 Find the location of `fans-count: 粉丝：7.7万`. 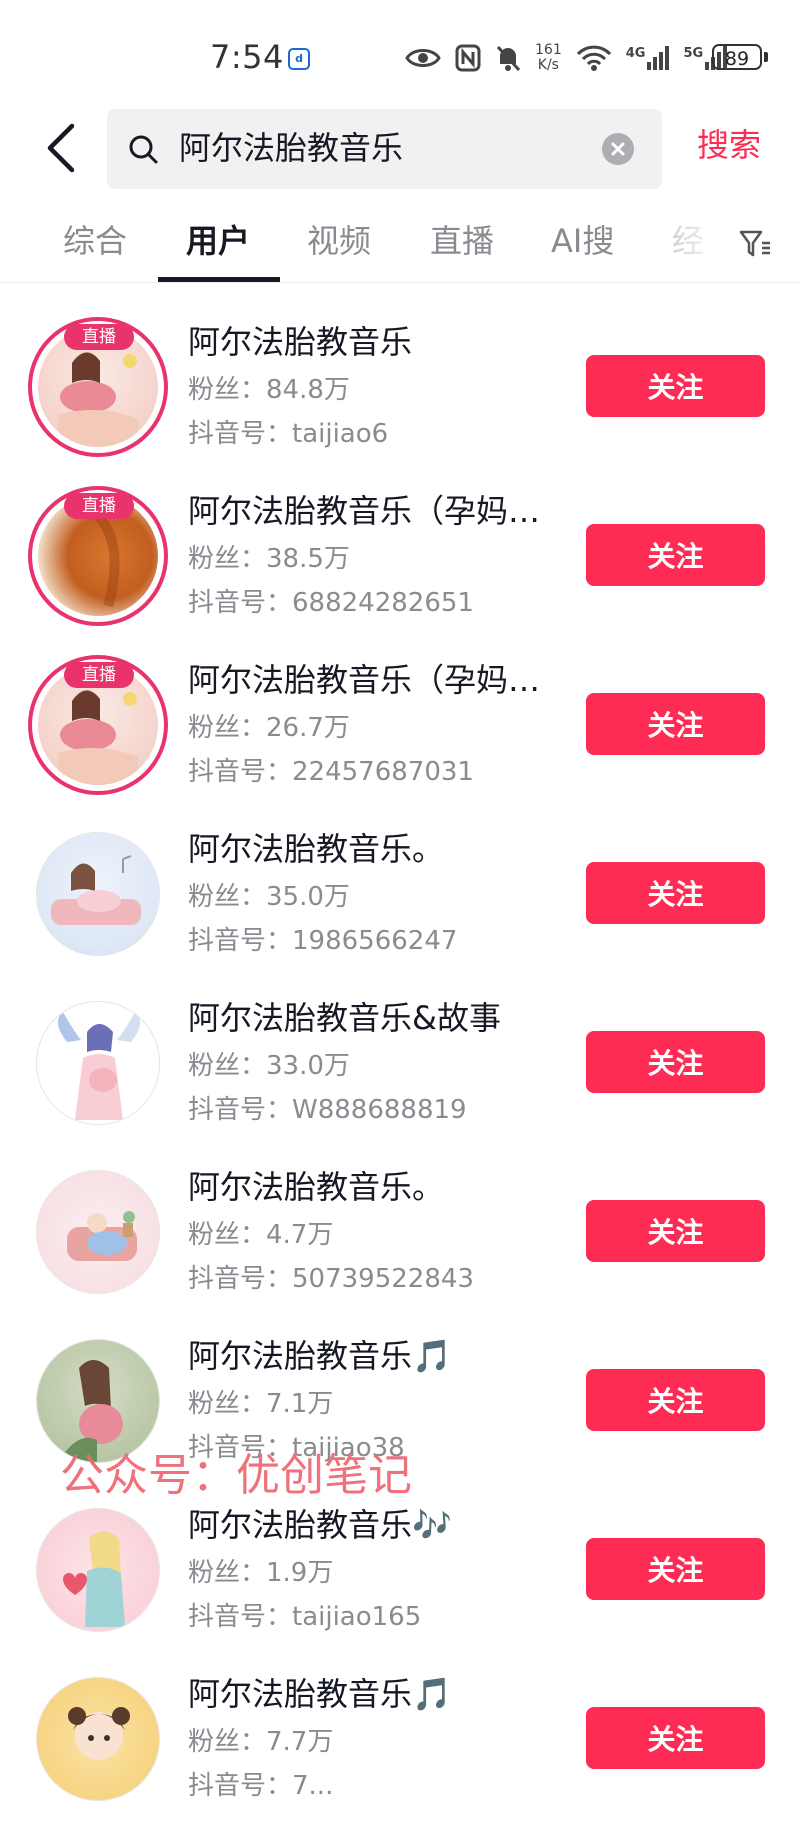

fans-count: 粉丝：7.7万 is located at coordinates (261, 1742).